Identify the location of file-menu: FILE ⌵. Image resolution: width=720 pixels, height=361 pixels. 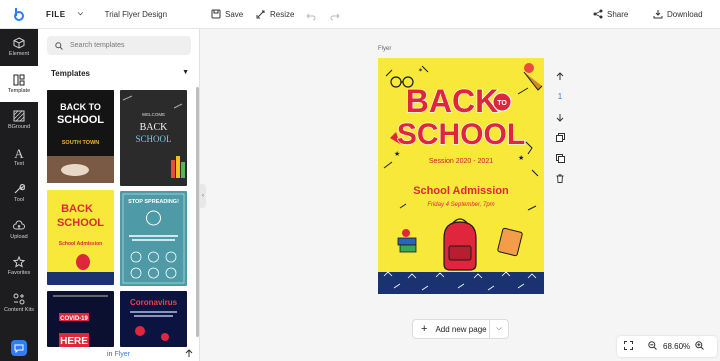
(65, 14).